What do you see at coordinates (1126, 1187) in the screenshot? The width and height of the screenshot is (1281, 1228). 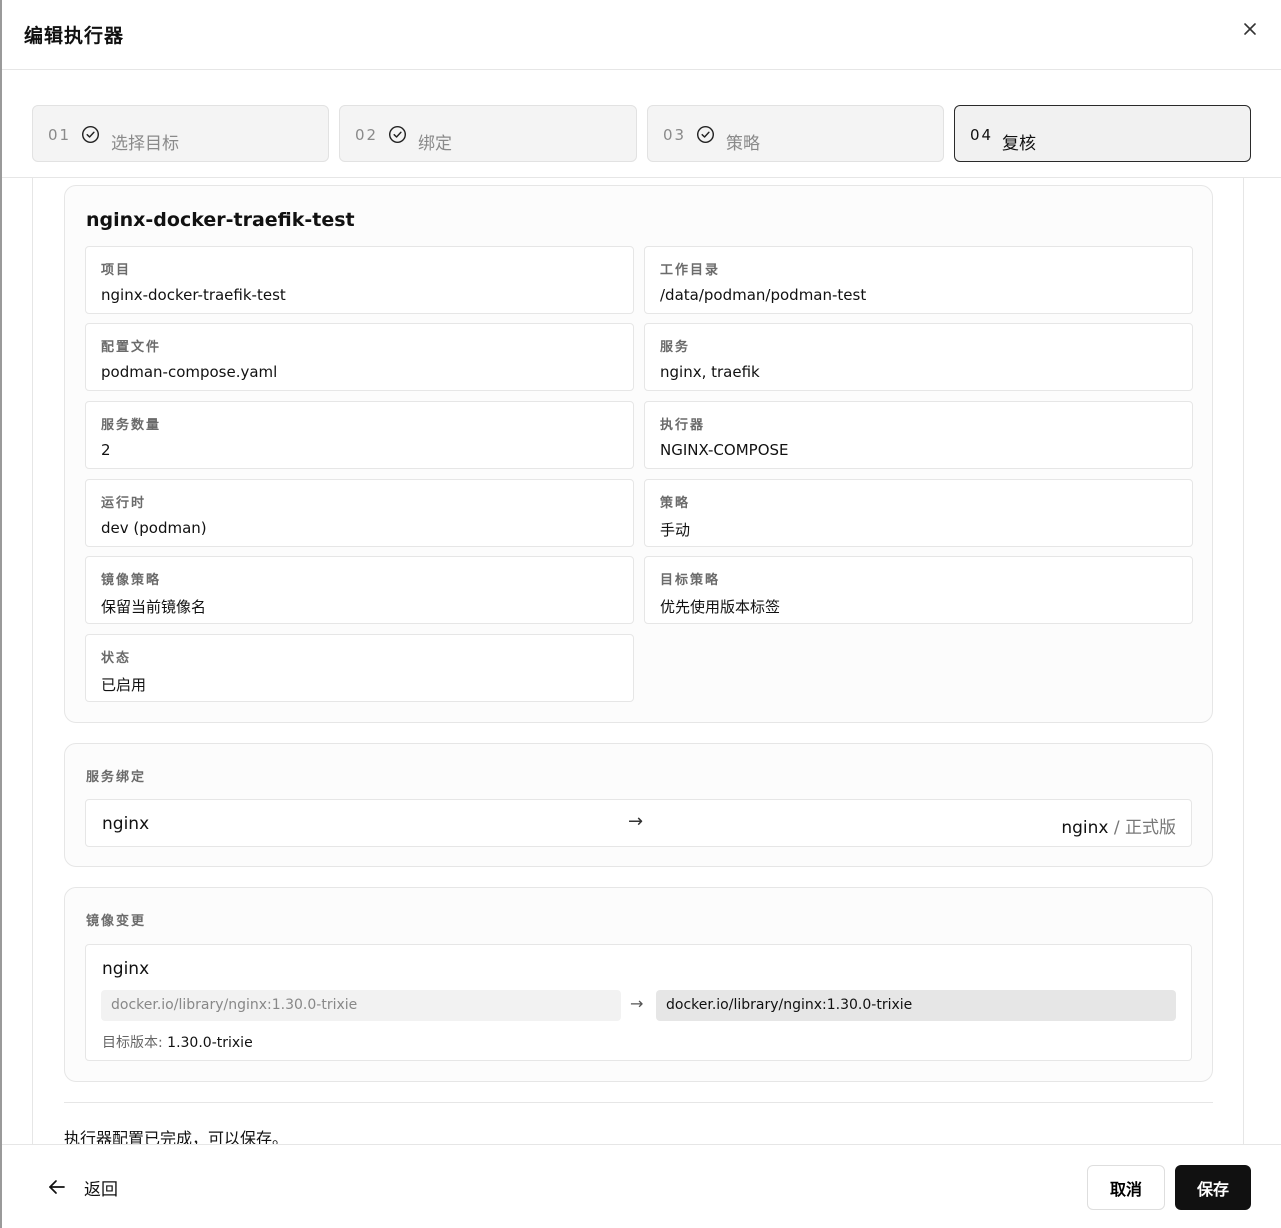 I see `cancel-button: 取消` at bounding box center [1126, 1187].